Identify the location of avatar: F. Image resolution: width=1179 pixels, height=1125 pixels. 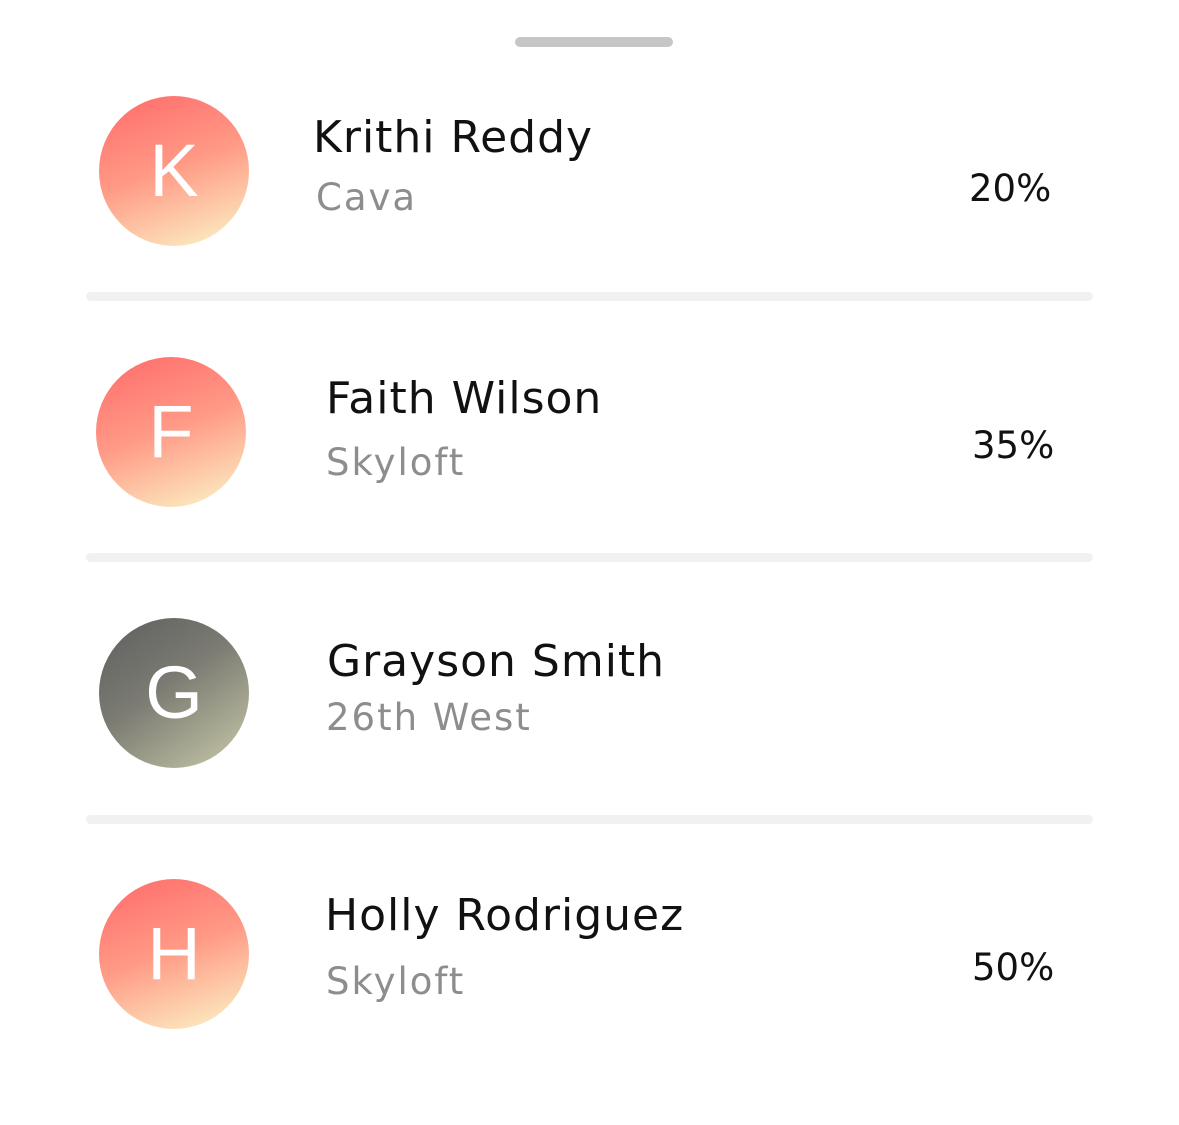
(171, 432).